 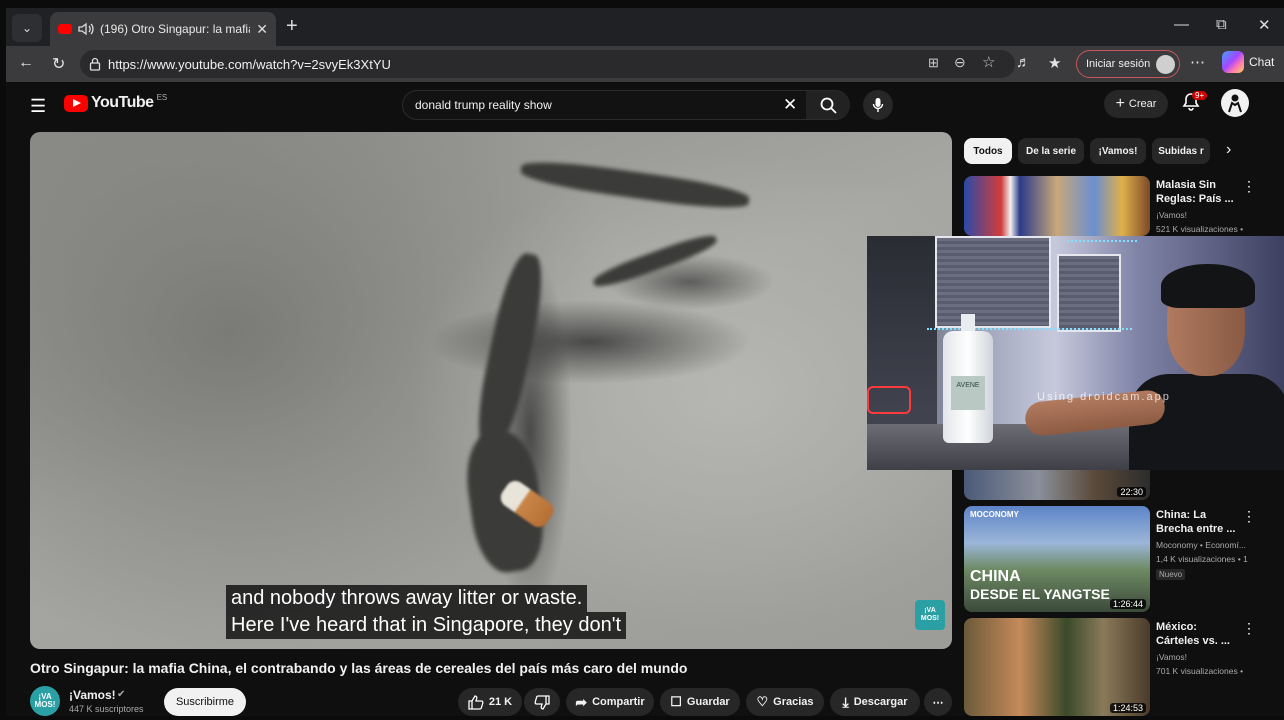 I want to click on clear-search-icon: ✕, so click(x=790, y=105).